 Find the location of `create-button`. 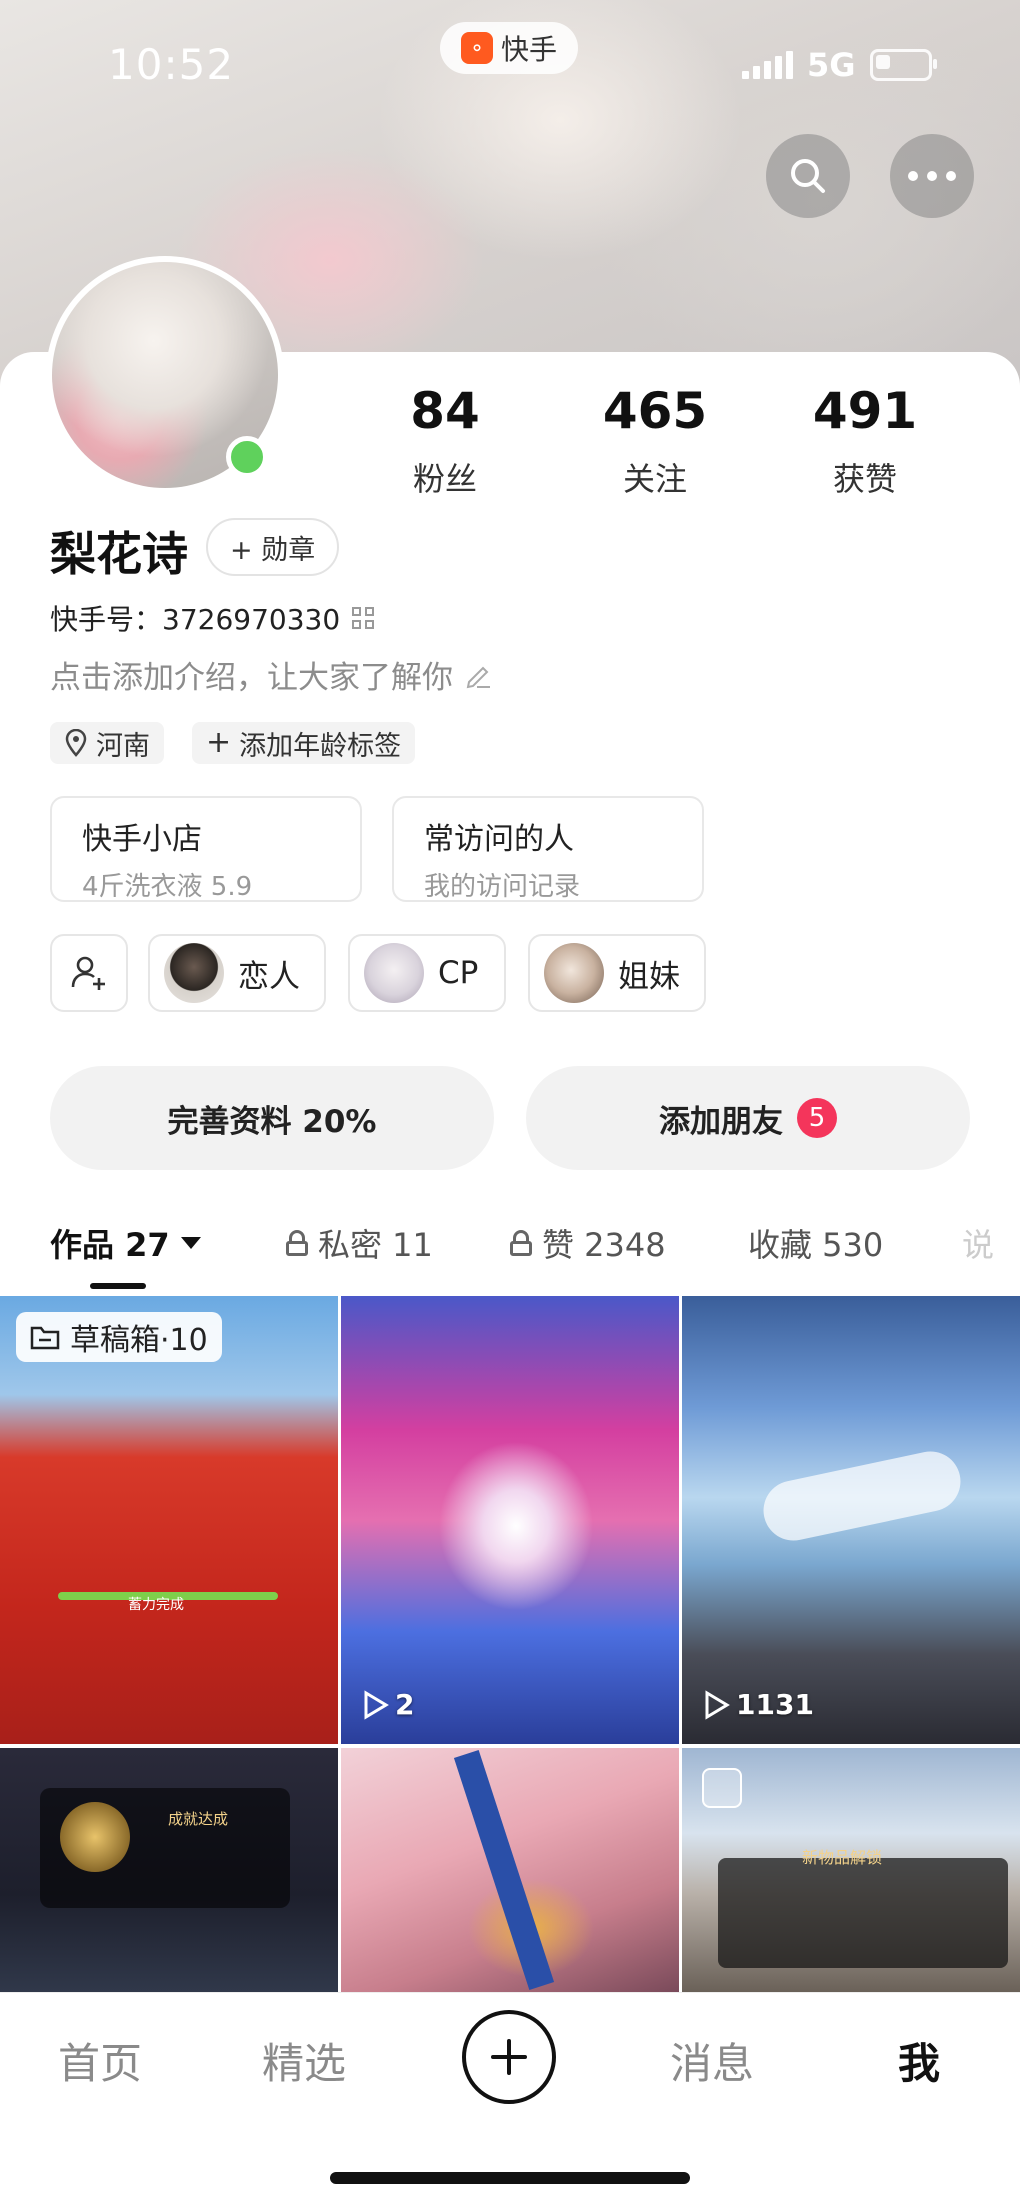

create-button is located at coordinates (509, 2057).